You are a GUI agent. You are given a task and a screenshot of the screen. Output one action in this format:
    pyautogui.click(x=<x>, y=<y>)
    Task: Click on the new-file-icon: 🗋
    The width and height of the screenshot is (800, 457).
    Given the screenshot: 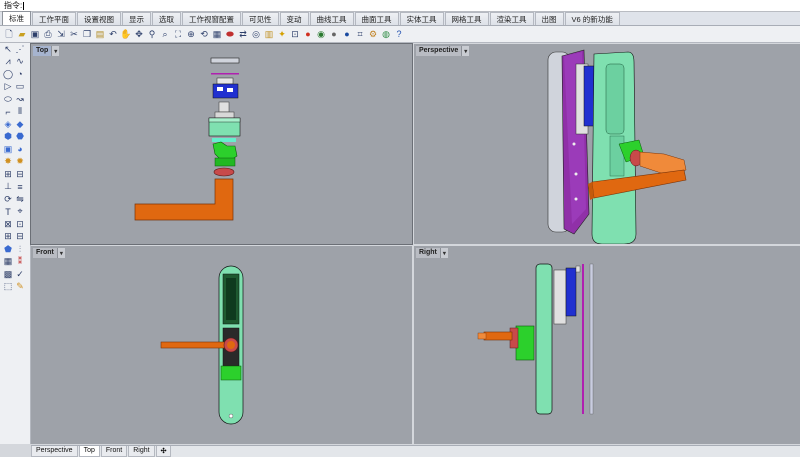 What is the action you would take?
    pyautogui.click(x=9, y=34)
    